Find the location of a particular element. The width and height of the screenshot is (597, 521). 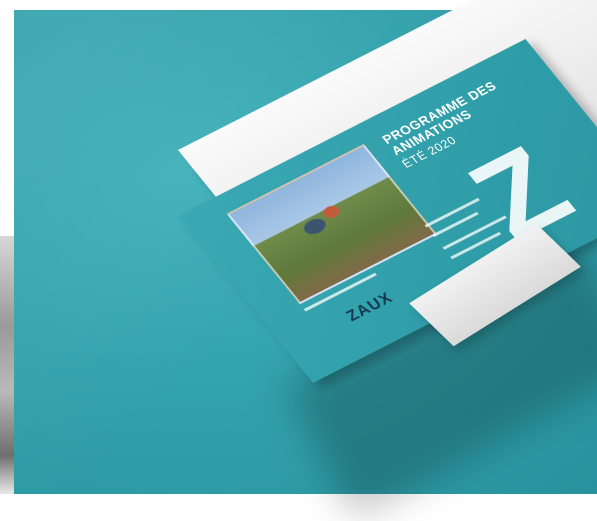

zaux-logo: ZAUX is located at coordinates (370, 307).